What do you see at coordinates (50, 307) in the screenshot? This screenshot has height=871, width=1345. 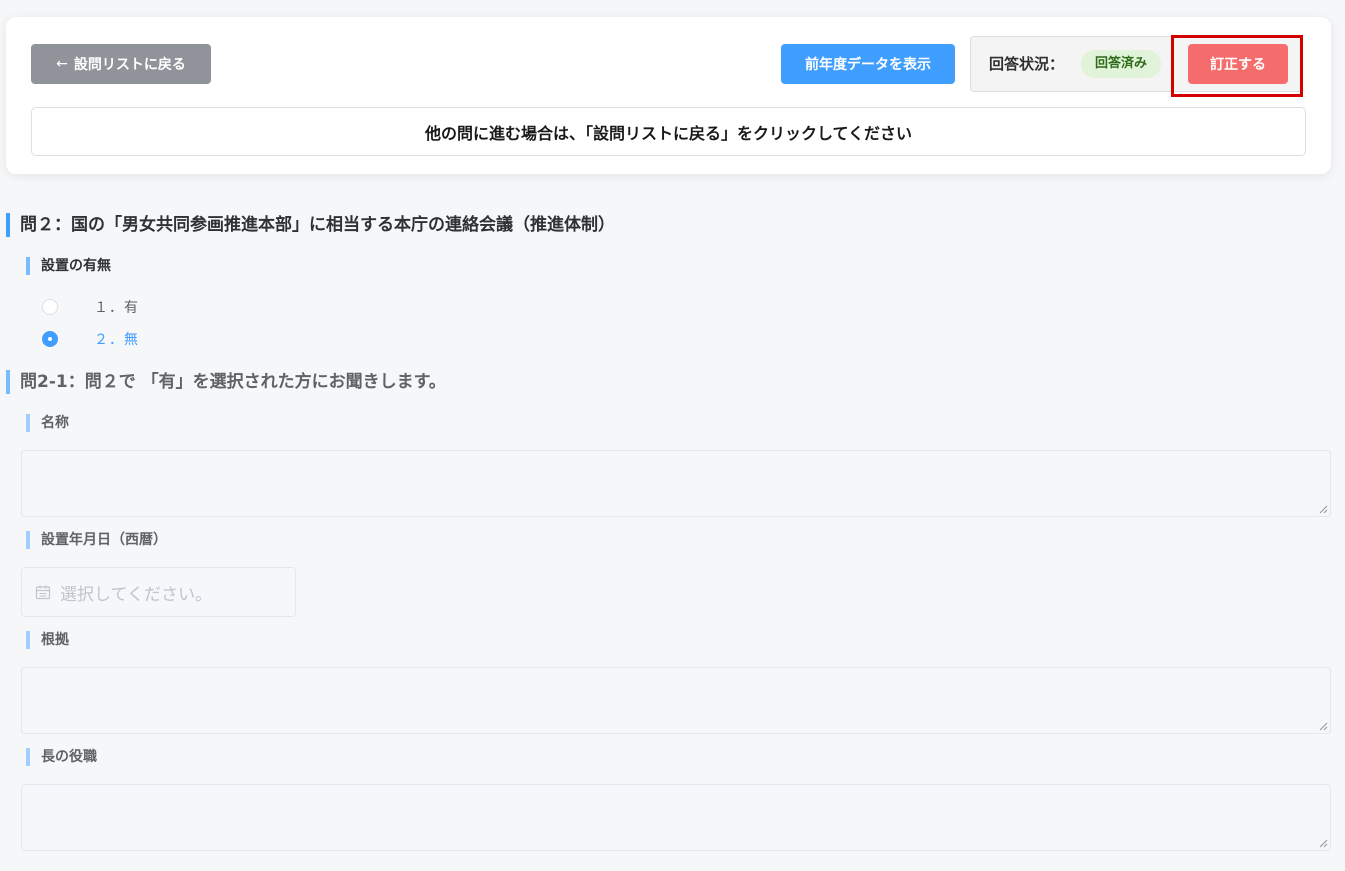 I see `radio-button` at bounding box center [50, 307].